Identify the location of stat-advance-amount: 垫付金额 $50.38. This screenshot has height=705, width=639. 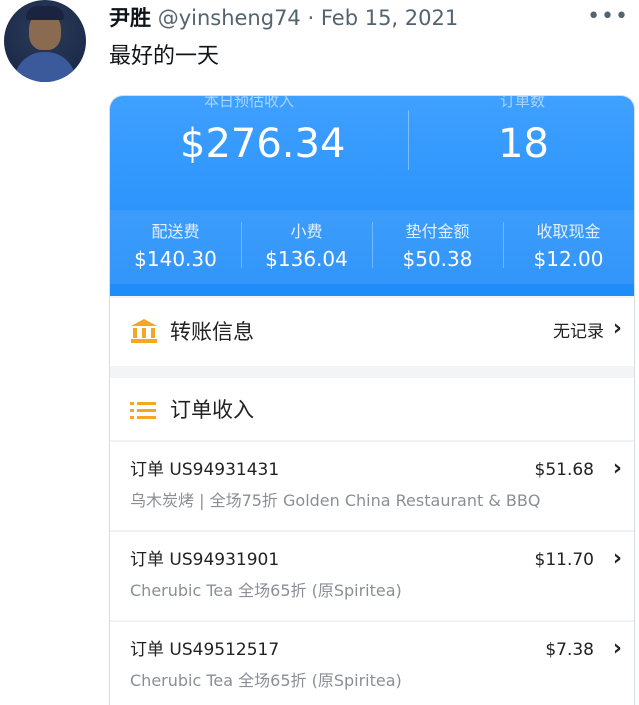
(437, 247).